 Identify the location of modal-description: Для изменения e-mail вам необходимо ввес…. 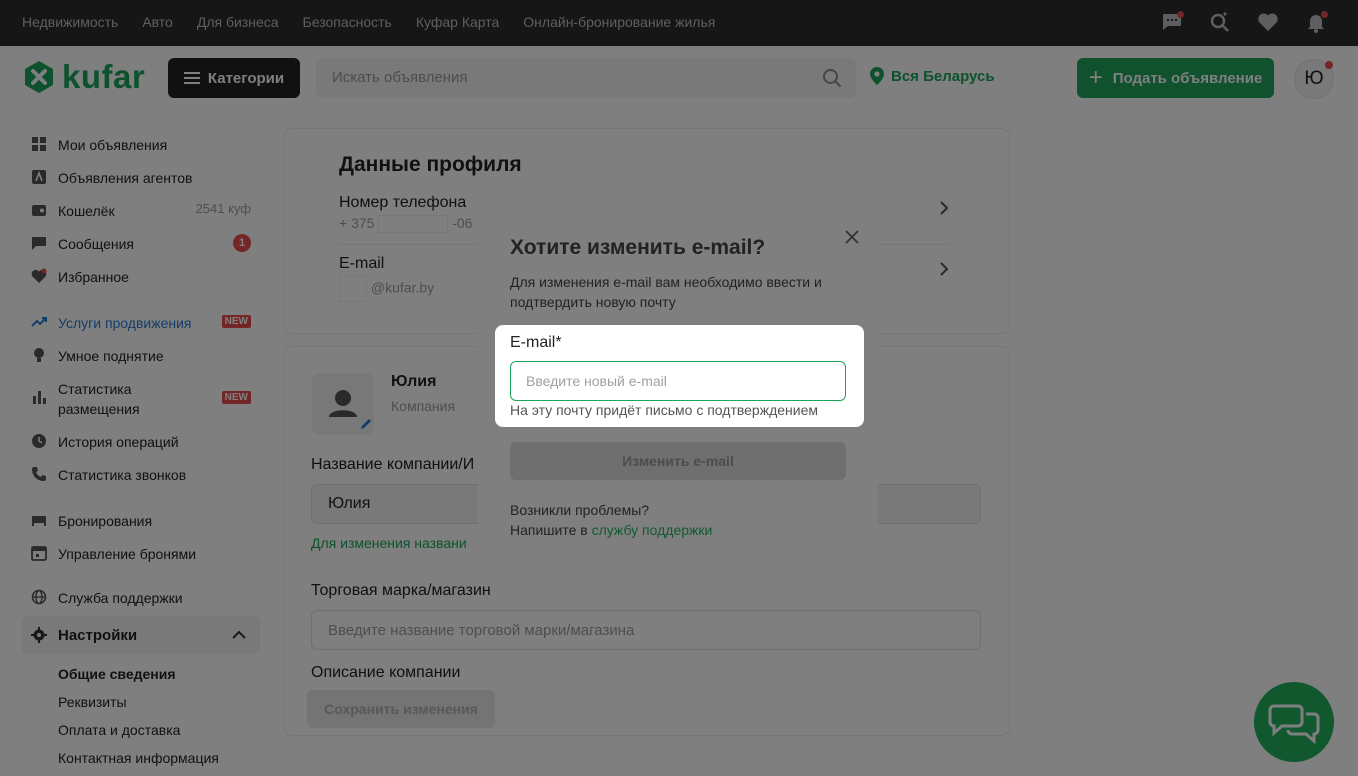
(666, 292).